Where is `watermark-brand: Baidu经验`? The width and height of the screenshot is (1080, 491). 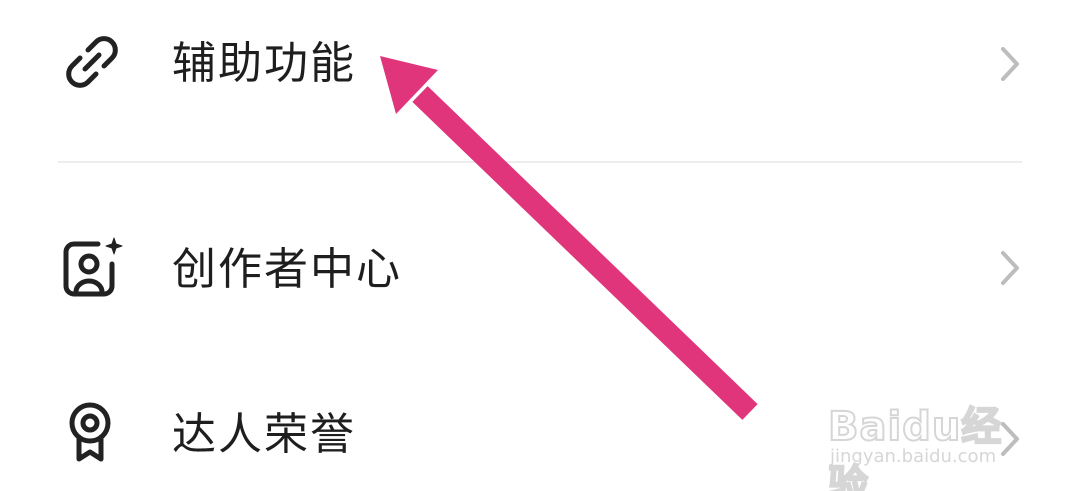 watermark-brand: Baidu经验 is located at coordinates (915, 447).